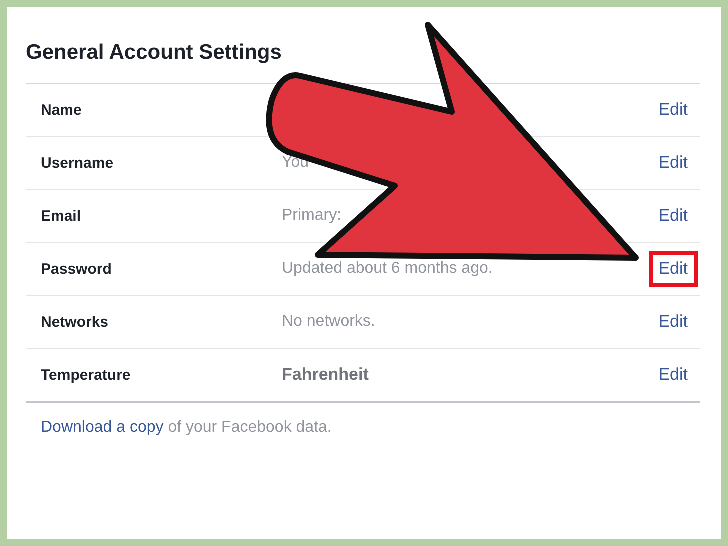  I want to click on page-title: General Account Settings, so click(154, 53).